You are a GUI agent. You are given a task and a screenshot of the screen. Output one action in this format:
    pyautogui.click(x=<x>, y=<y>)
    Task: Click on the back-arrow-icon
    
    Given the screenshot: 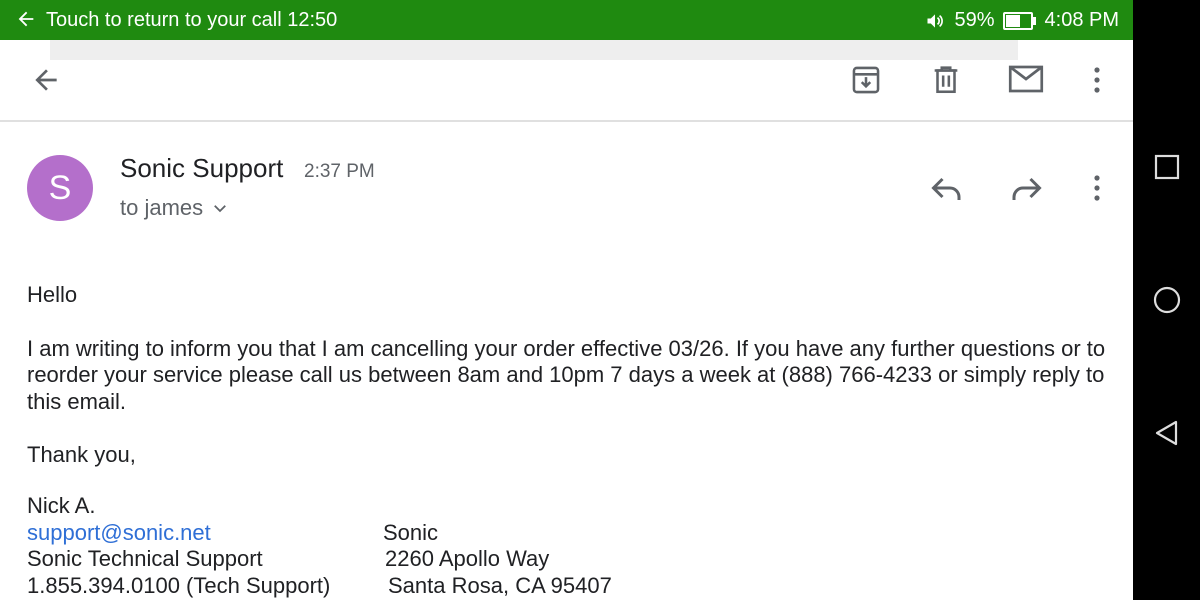 What is the action you would take?
    pyautogui.click(x=46, y=80)
    